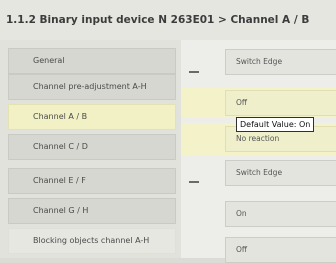  I want to click on sidebar-item-channel-pre-adjustment: Channel pre-adjustment A-H, so click(92, 87).